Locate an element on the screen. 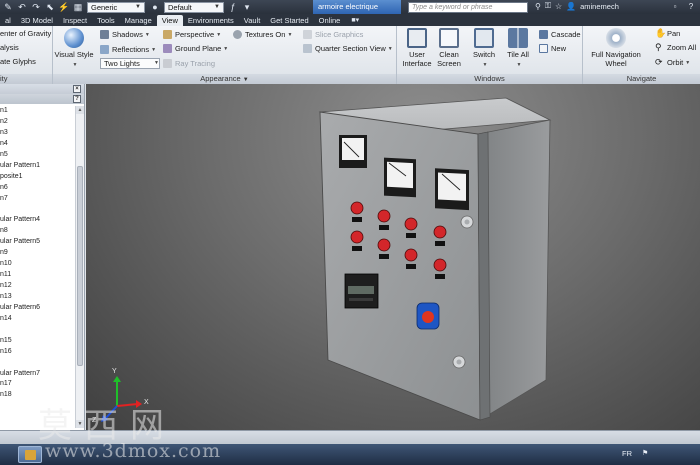 This screenshot has height=465, width=700. tree-item: n2 is located at coordinates (37, 122).